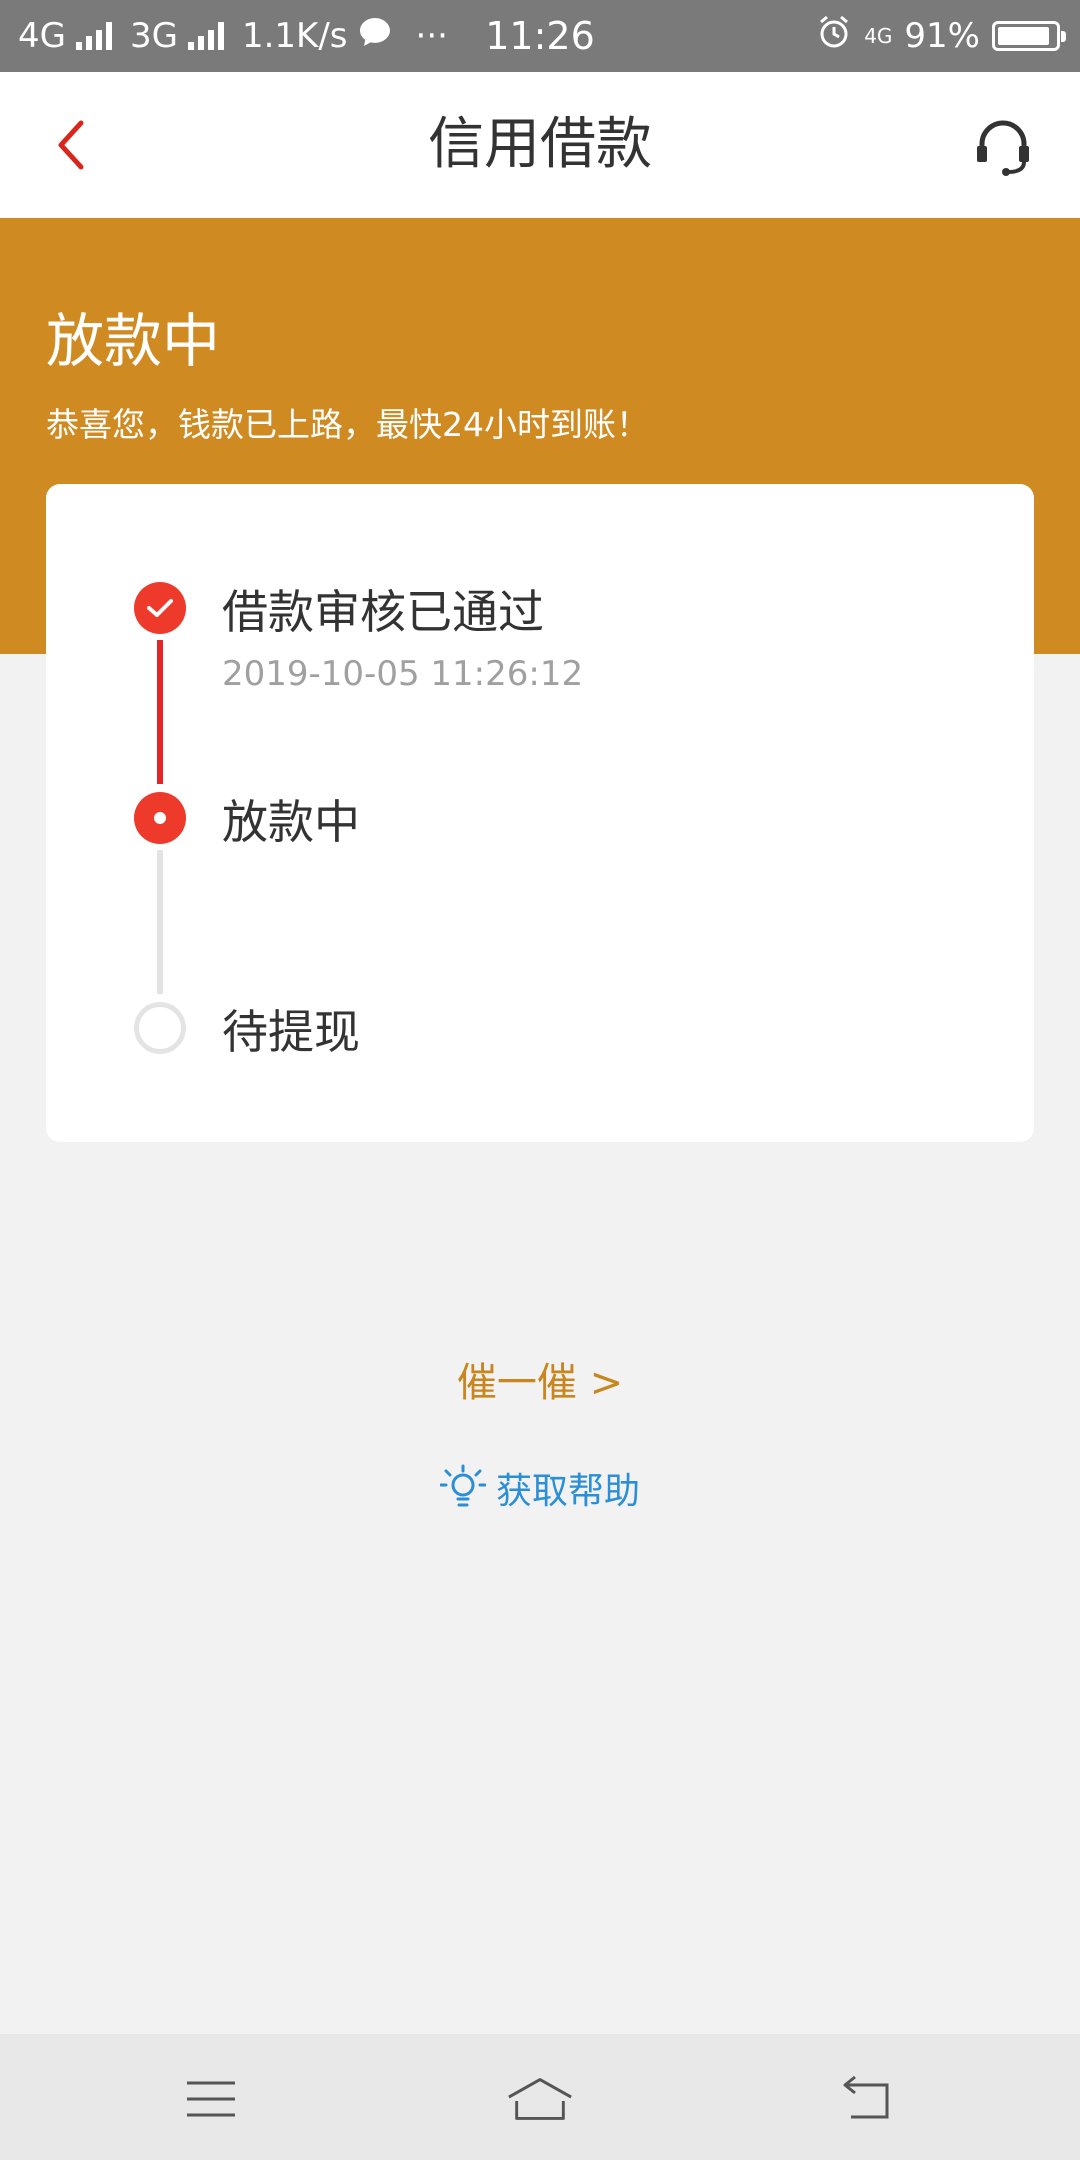 The height and width of the screenshot is (2160, 1080). I want to click on battery-percent: 91%, so click(942, 36).